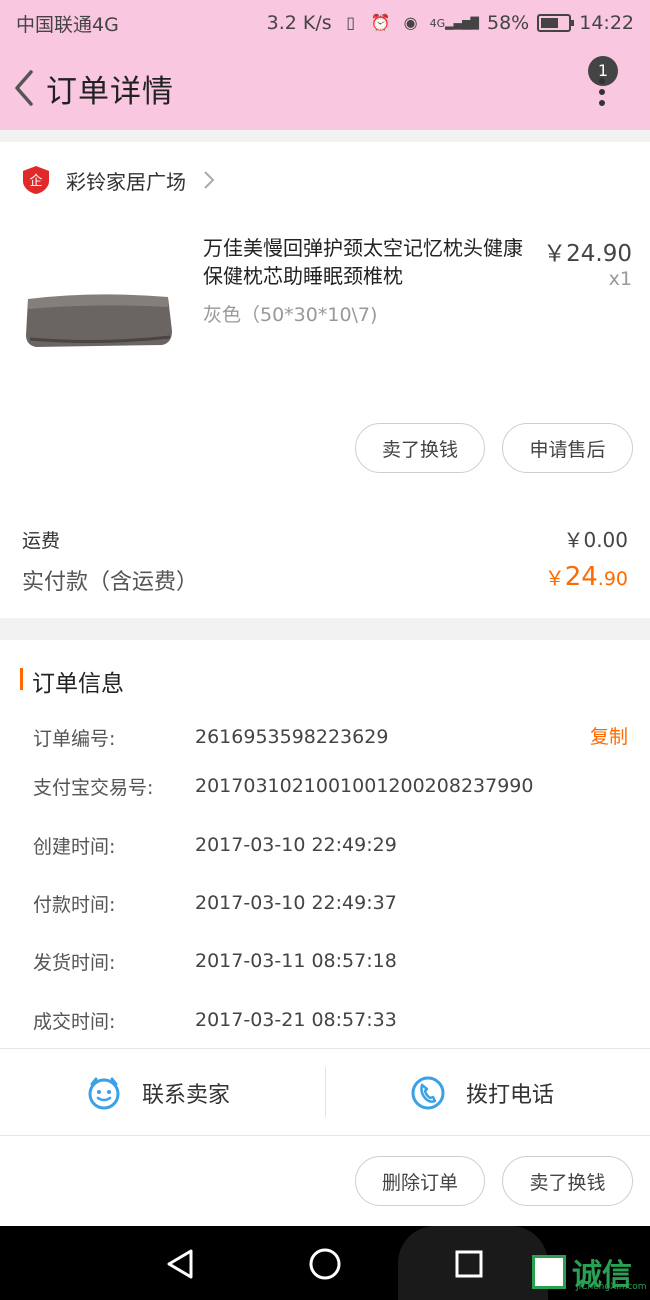 This screenshot has width=650, height=1300. Describe the element at coordinates (186, 1095) in the screenshot. I see `contact-seller-label: 联系卖家` at that location.